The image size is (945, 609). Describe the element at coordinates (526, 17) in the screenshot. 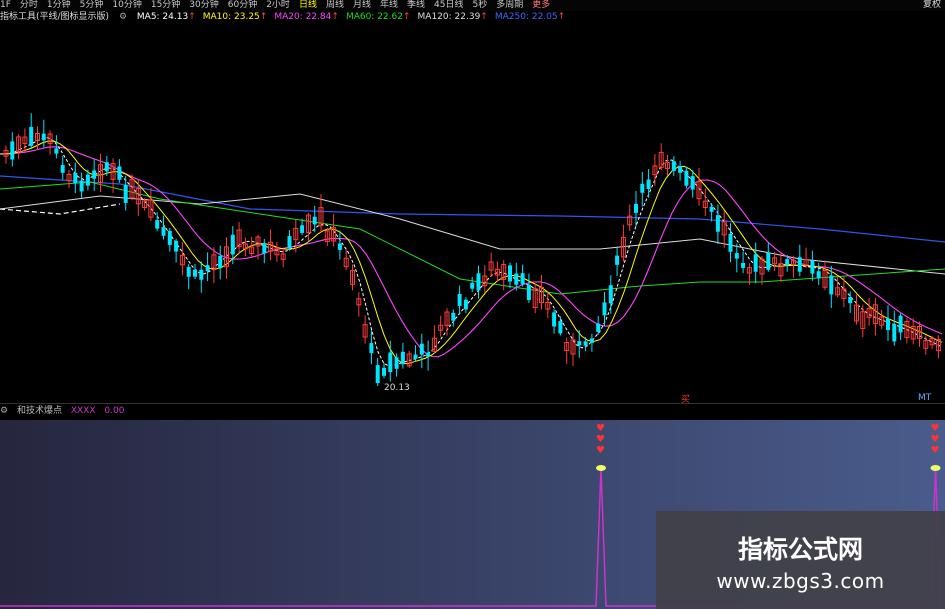

I see `ma-legend-item-5: MA250: 22.05` at that location.